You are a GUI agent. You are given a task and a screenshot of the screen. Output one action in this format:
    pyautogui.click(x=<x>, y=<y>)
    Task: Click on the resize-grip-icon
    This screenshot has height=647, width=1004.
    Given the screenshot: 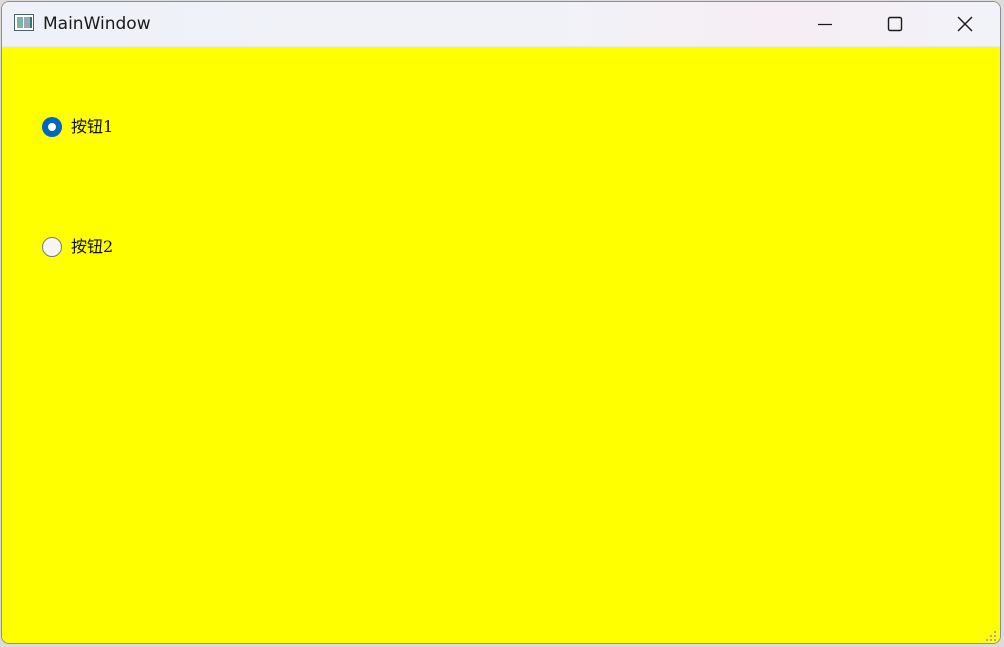 What is the action you would take?
    pyautogui.click(x=991, y=636)
    